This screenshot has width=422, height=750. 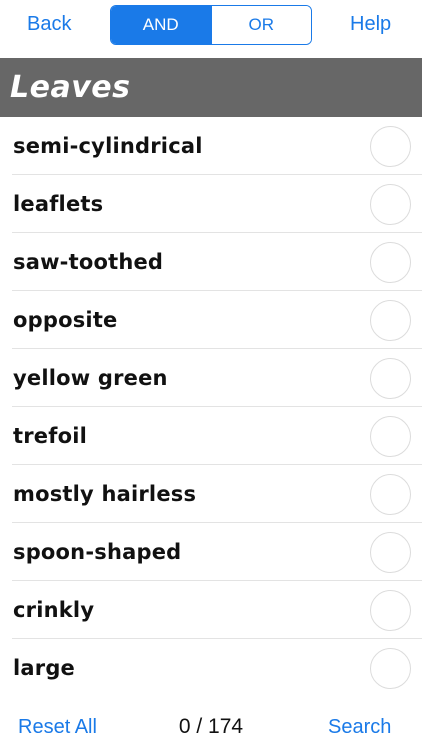 What do you see at coordinates (70, 87) in the screenshot?
I see `section-title: Leaves` at bounding box center [70, 87].